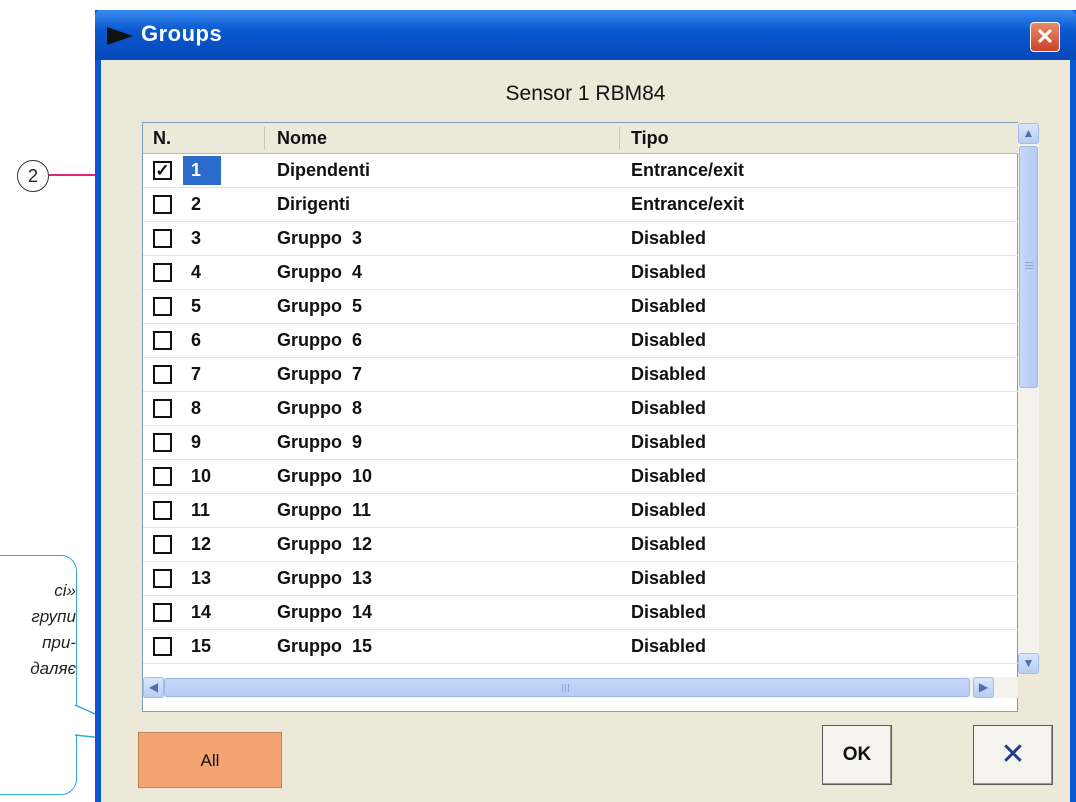 The image size is (1076, 802). Describe the element at coordinates (1013, 755) in the screenshot. I see `cancel-button: ✕` at that location.